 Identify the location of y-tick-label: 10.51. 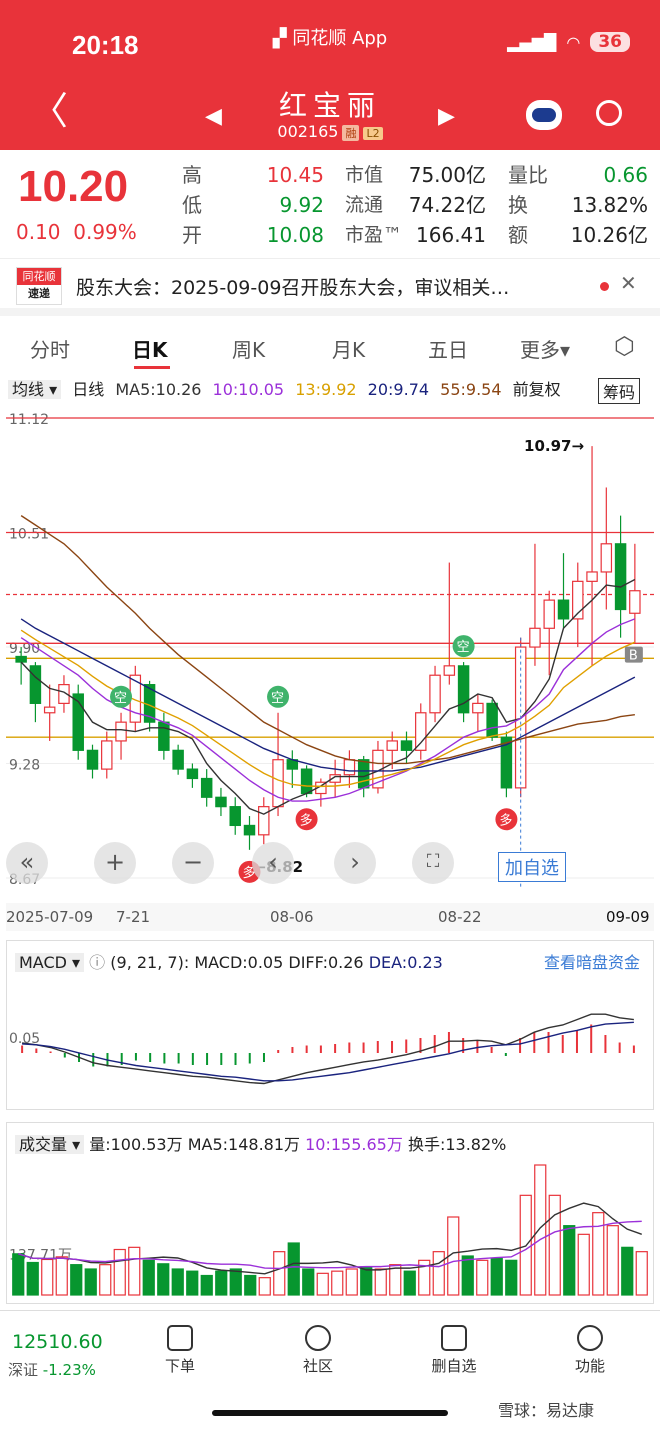
(29, 535).